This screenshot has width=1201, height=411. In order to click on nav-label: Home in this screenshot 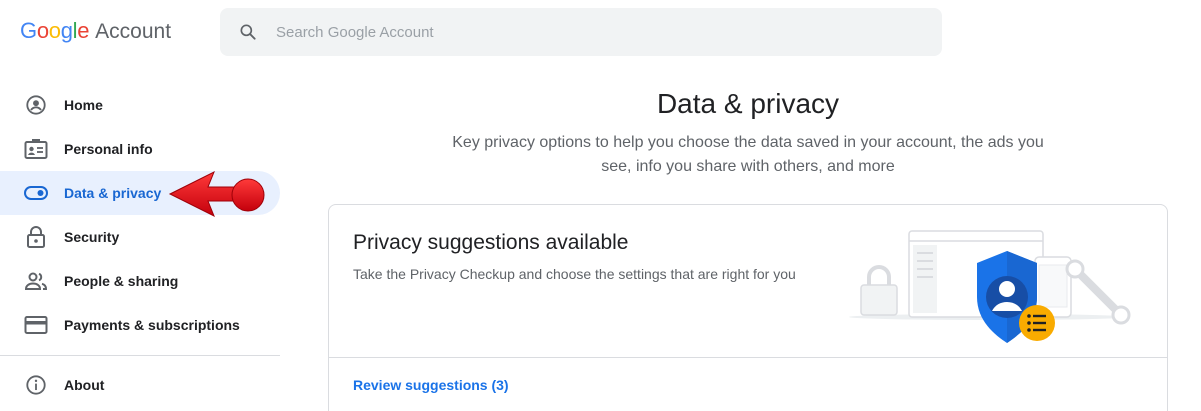, I will do `click(83, 105)`.